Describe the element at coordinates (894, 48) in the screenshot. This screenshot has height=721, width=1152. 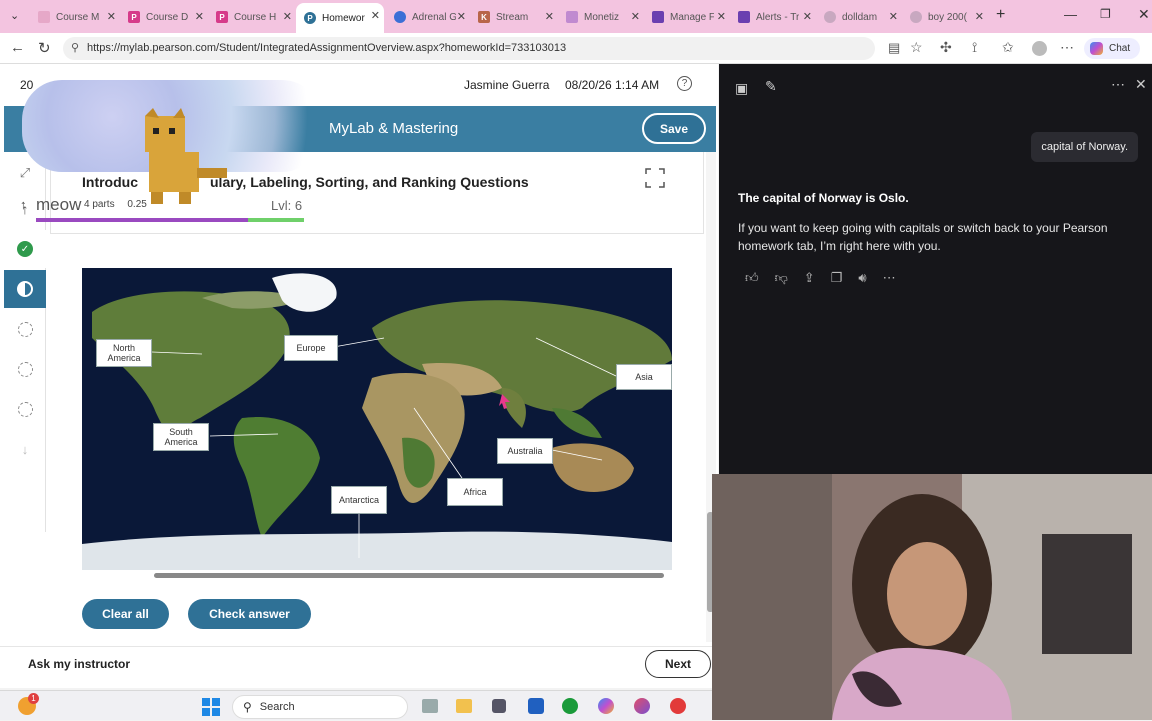
I see `reader-view-icon: ▤` at that location.